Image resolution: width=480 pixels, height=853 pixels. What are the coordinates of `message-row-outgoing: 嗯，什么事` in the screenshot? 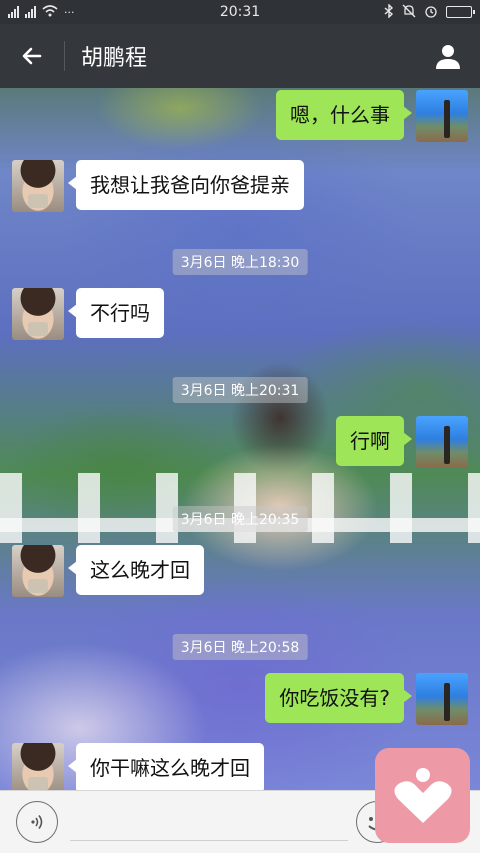 It's located at (372, 116).